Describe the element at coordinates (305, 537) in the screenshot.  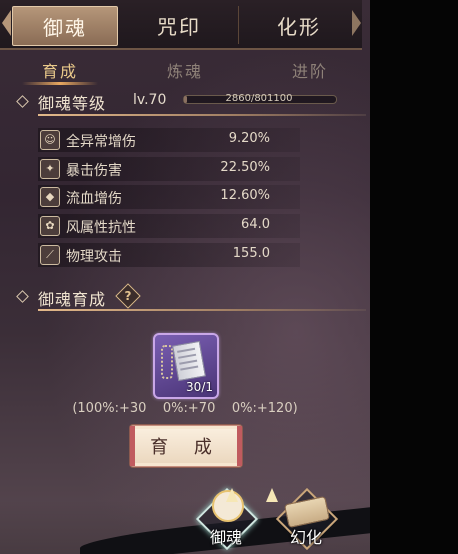
I see `nav-label: 幻化` at that location.